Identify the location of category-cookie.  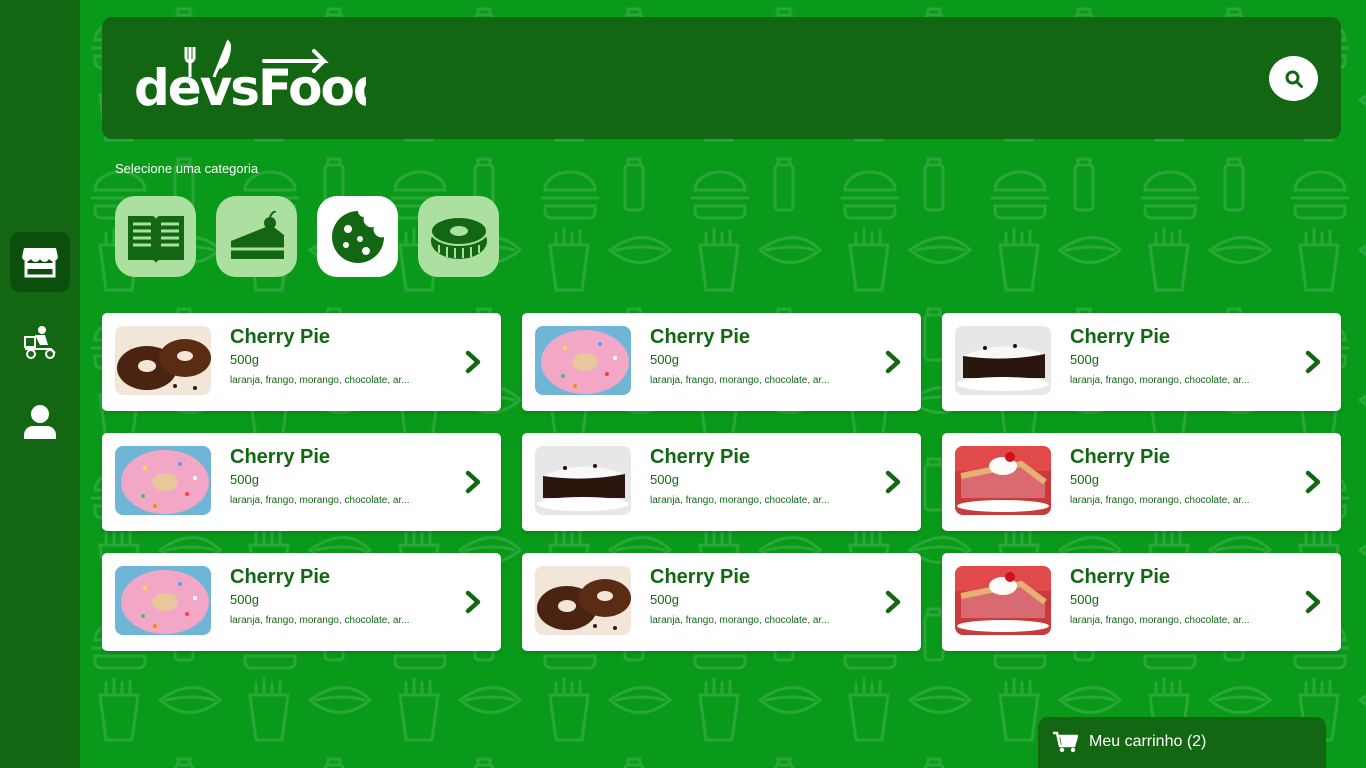
(357, 236).